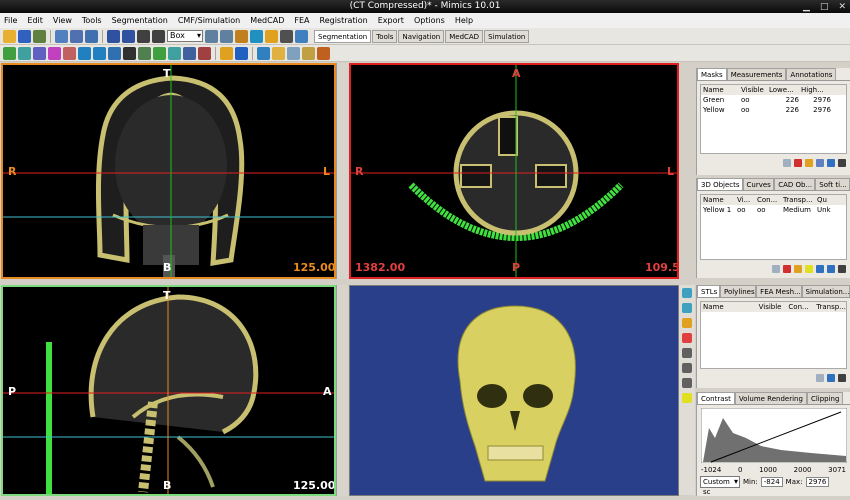 This screenshot has height=500, width=850. What do you see at coordinates (773, 100) in the screenshot?
I see `table-row: Green oo 226 2976` at bounding box center [773, 100].